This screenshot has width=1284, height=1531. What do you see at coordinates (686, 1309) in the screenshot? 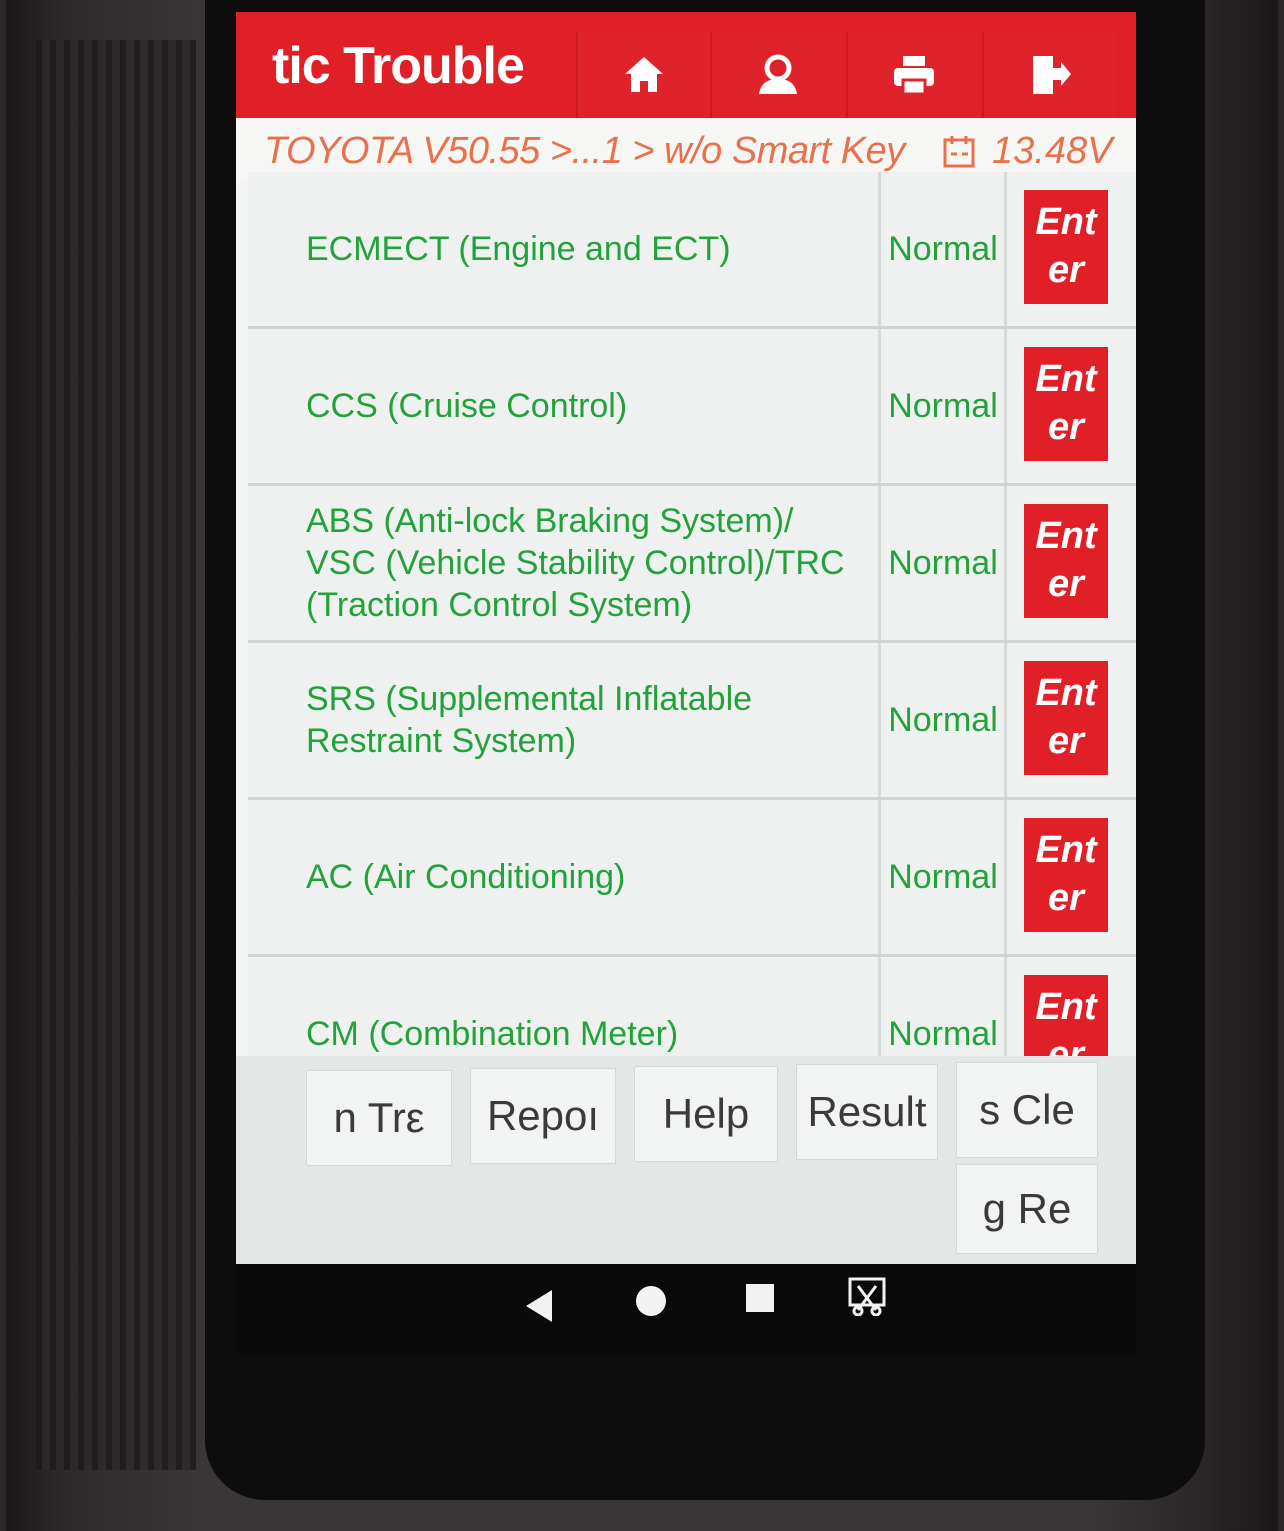
I see `android-nav-bar` at bounding box center [686, 1309].